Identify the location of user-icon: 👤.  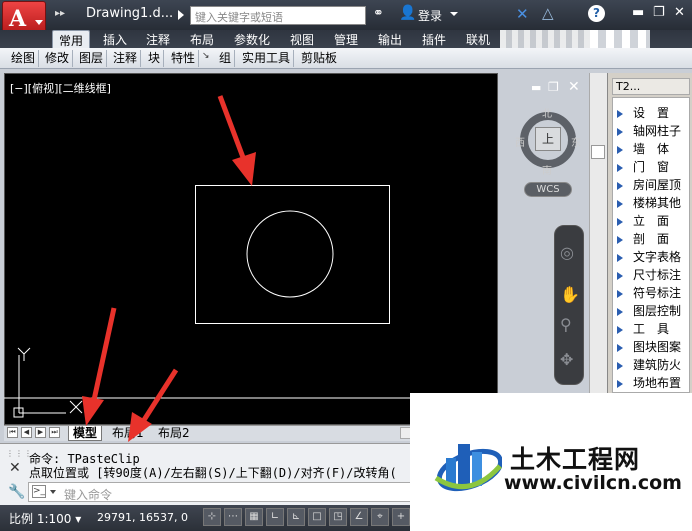
(407, 13).